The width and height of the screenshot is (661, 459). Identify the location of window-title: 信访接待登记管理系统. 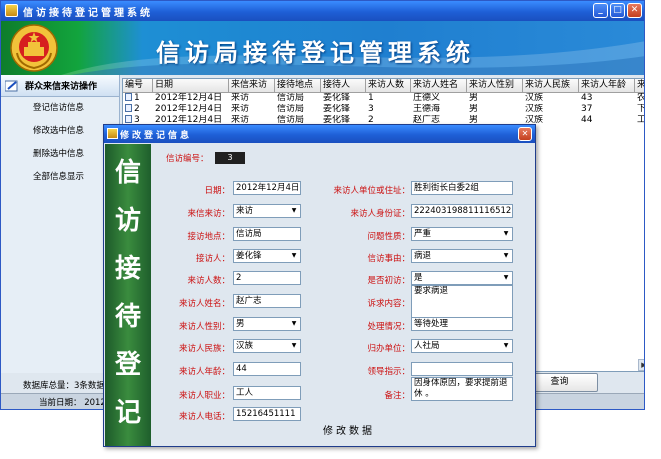
(88, 13).